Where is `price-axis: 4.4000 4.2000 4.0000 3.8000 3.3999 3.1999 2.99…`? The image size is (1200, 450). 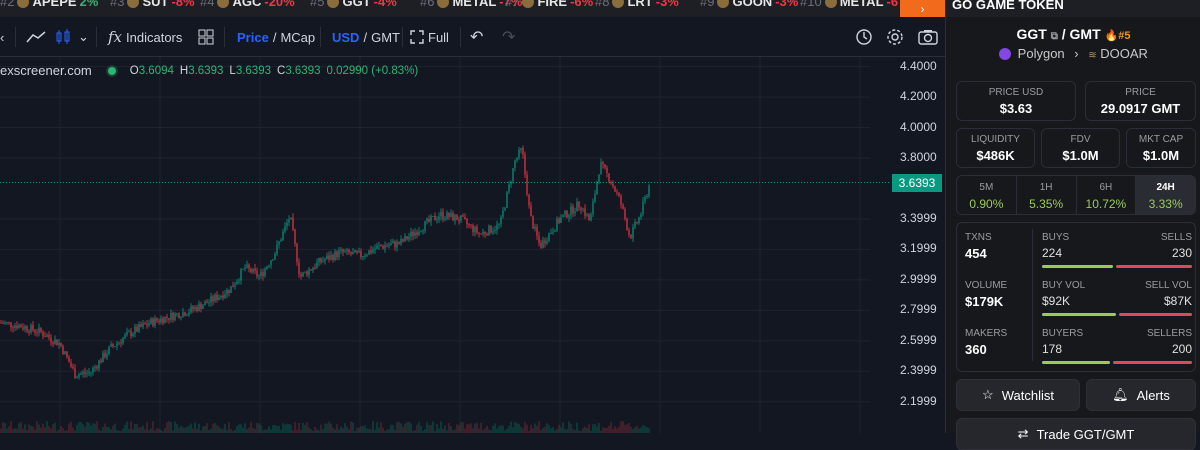 price-axis: 4.4000 4.2000 4.0000 3.8000 3.3999 3.1999 2.99… is located at coordinates (907, 245).